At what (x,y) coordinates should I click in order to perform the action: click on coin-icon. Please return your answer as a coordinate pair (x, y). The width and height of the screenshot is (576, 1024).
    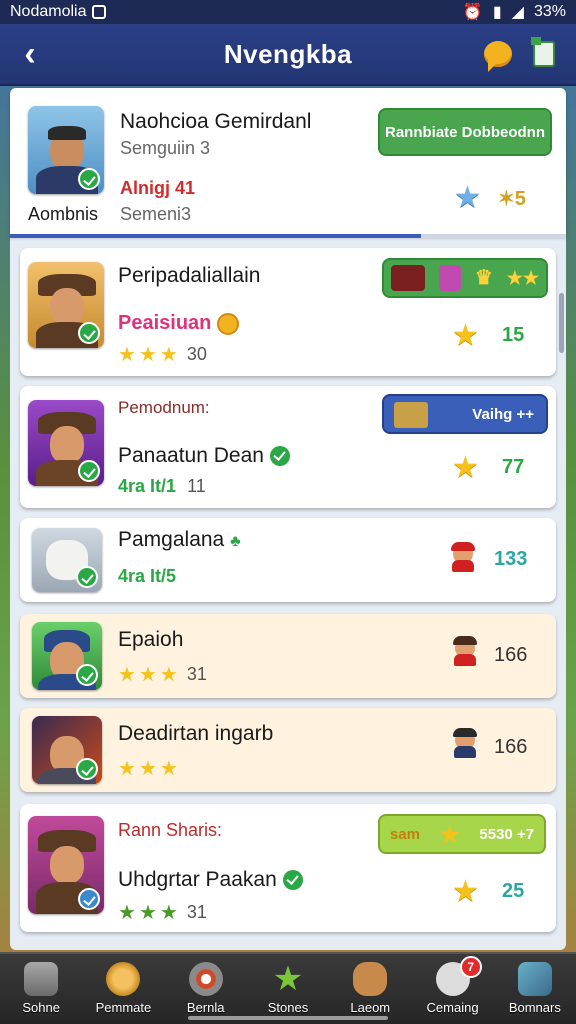
    Looking at the image, I should click on (228, 323).